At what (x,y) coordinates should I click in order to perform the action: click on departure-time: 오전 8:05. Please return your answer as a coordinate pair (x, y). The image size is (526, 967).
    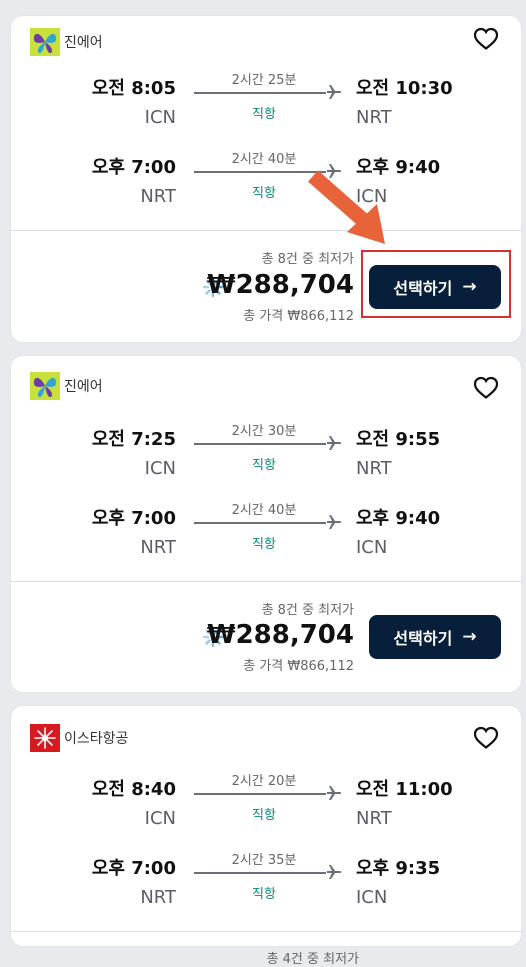
    Looking at the image, I should click on (133, 88).